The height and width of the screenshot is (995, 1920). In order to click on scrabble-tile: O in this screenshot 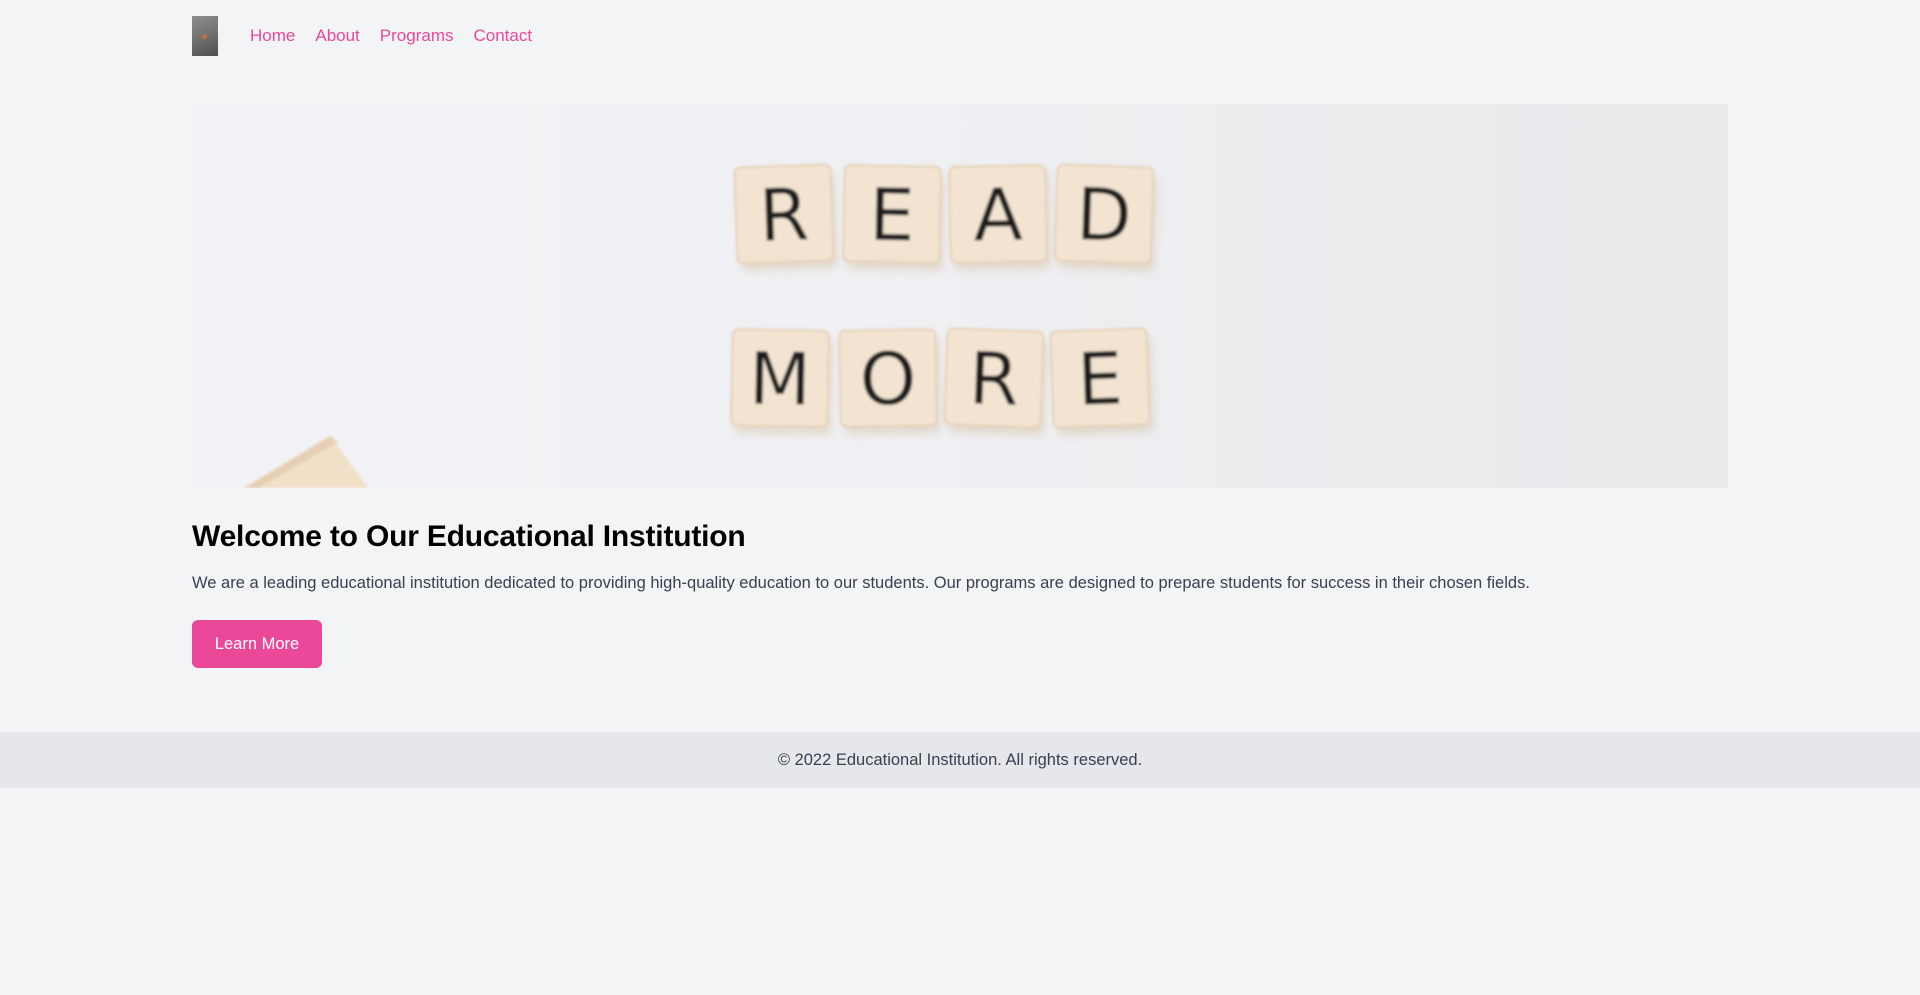, I will do `click(889, 381)`.